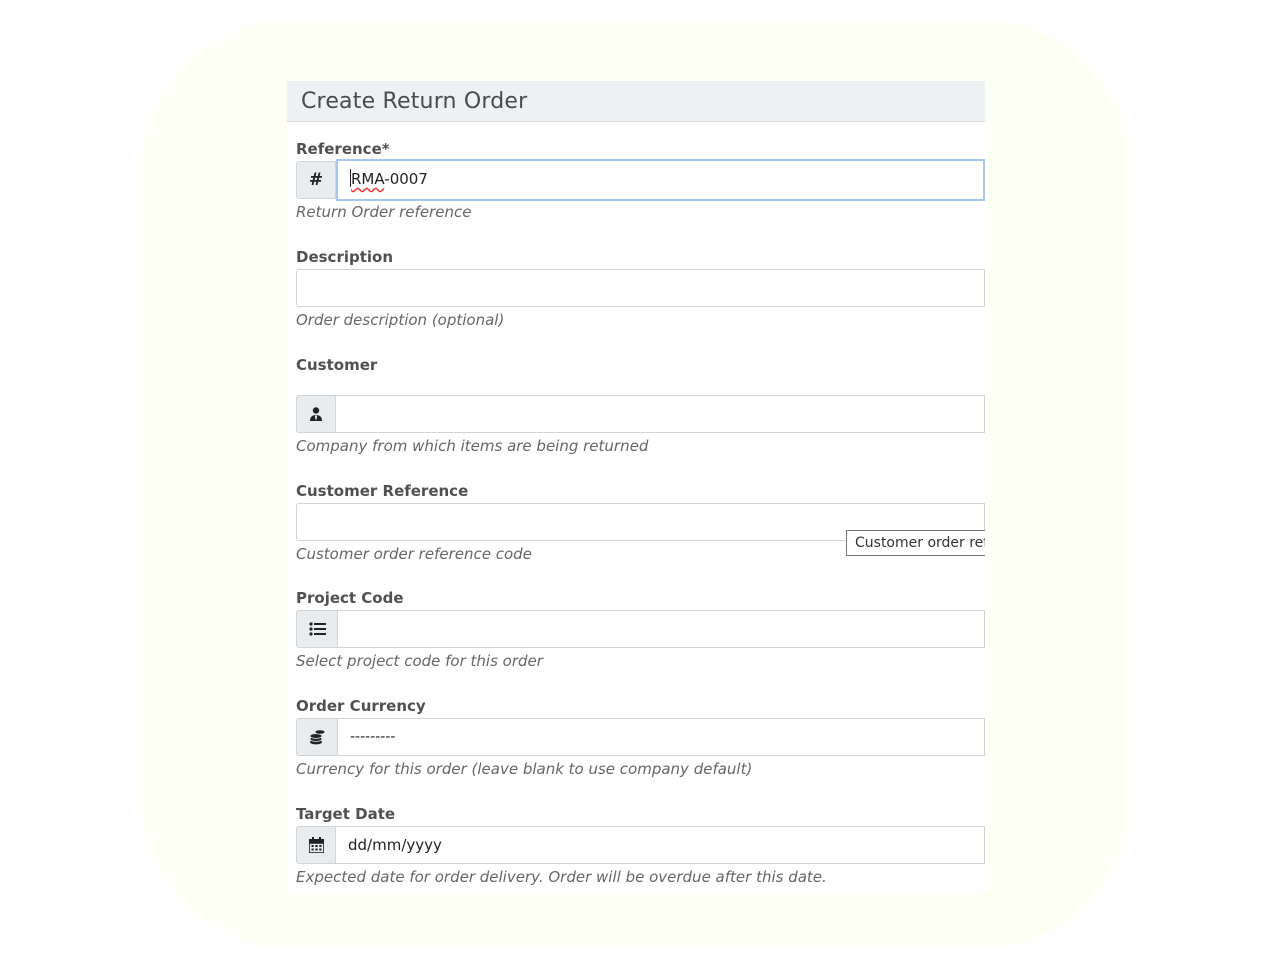 The image size is (1272, 968). What do you see at coordinates (660, 414) in the screenshot?
I see `customer-select` at bounding box center [660, 414].